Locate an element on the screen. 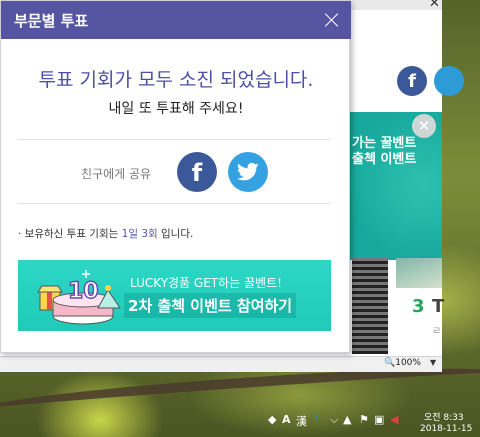 Image resolution: width=480 pixels, height=437 pixels. facebook-share-button: f is located at coordinates (197, 172).